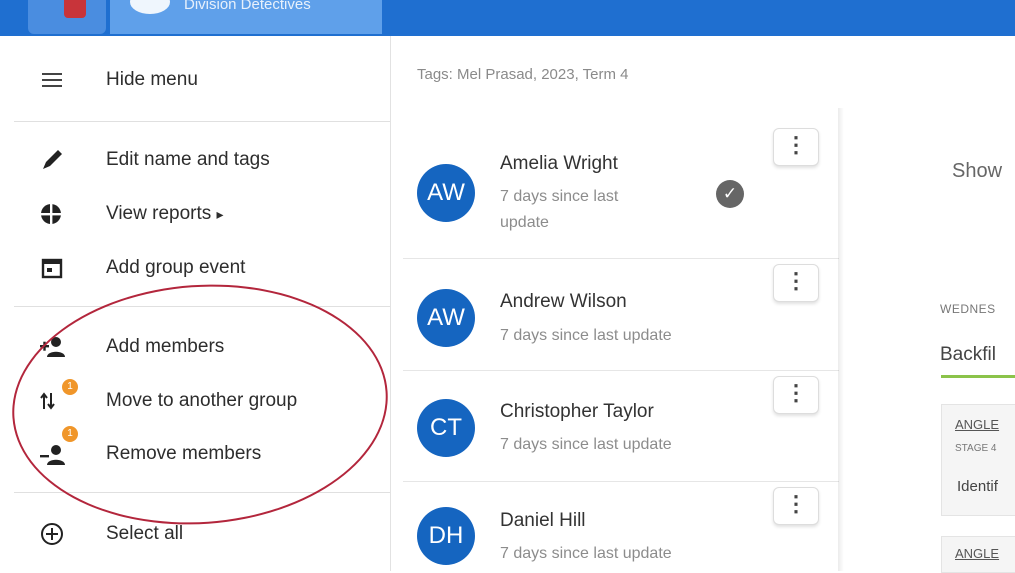  I want to click on member-name: Daniel Hill, so click(543, 520).